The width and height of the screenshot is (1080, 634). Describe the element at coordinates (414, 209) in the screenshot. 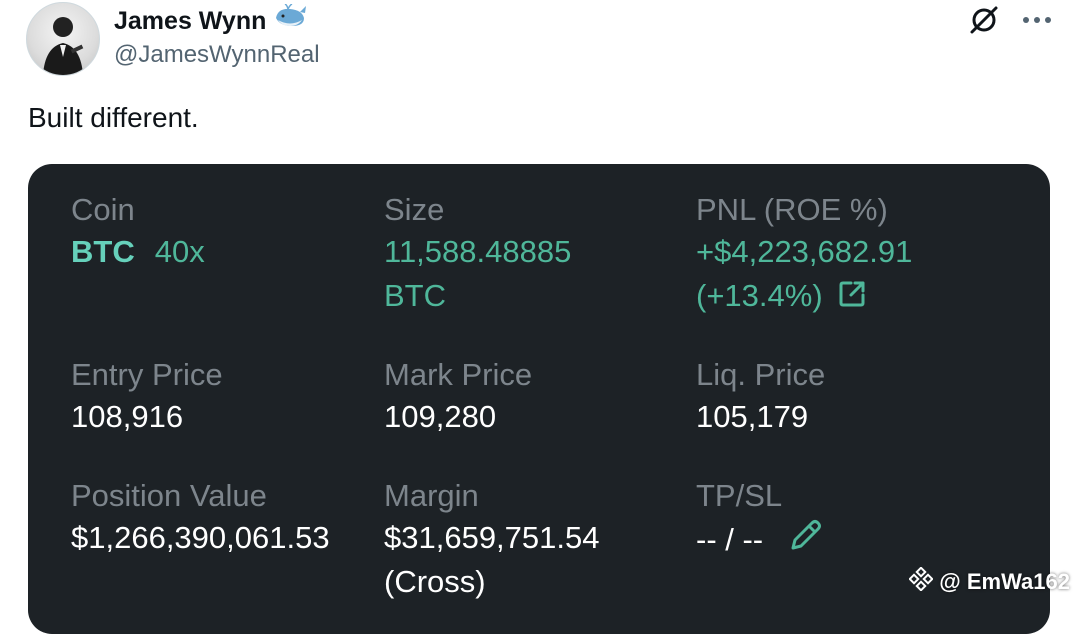

I see `size-label: Size` at that location.